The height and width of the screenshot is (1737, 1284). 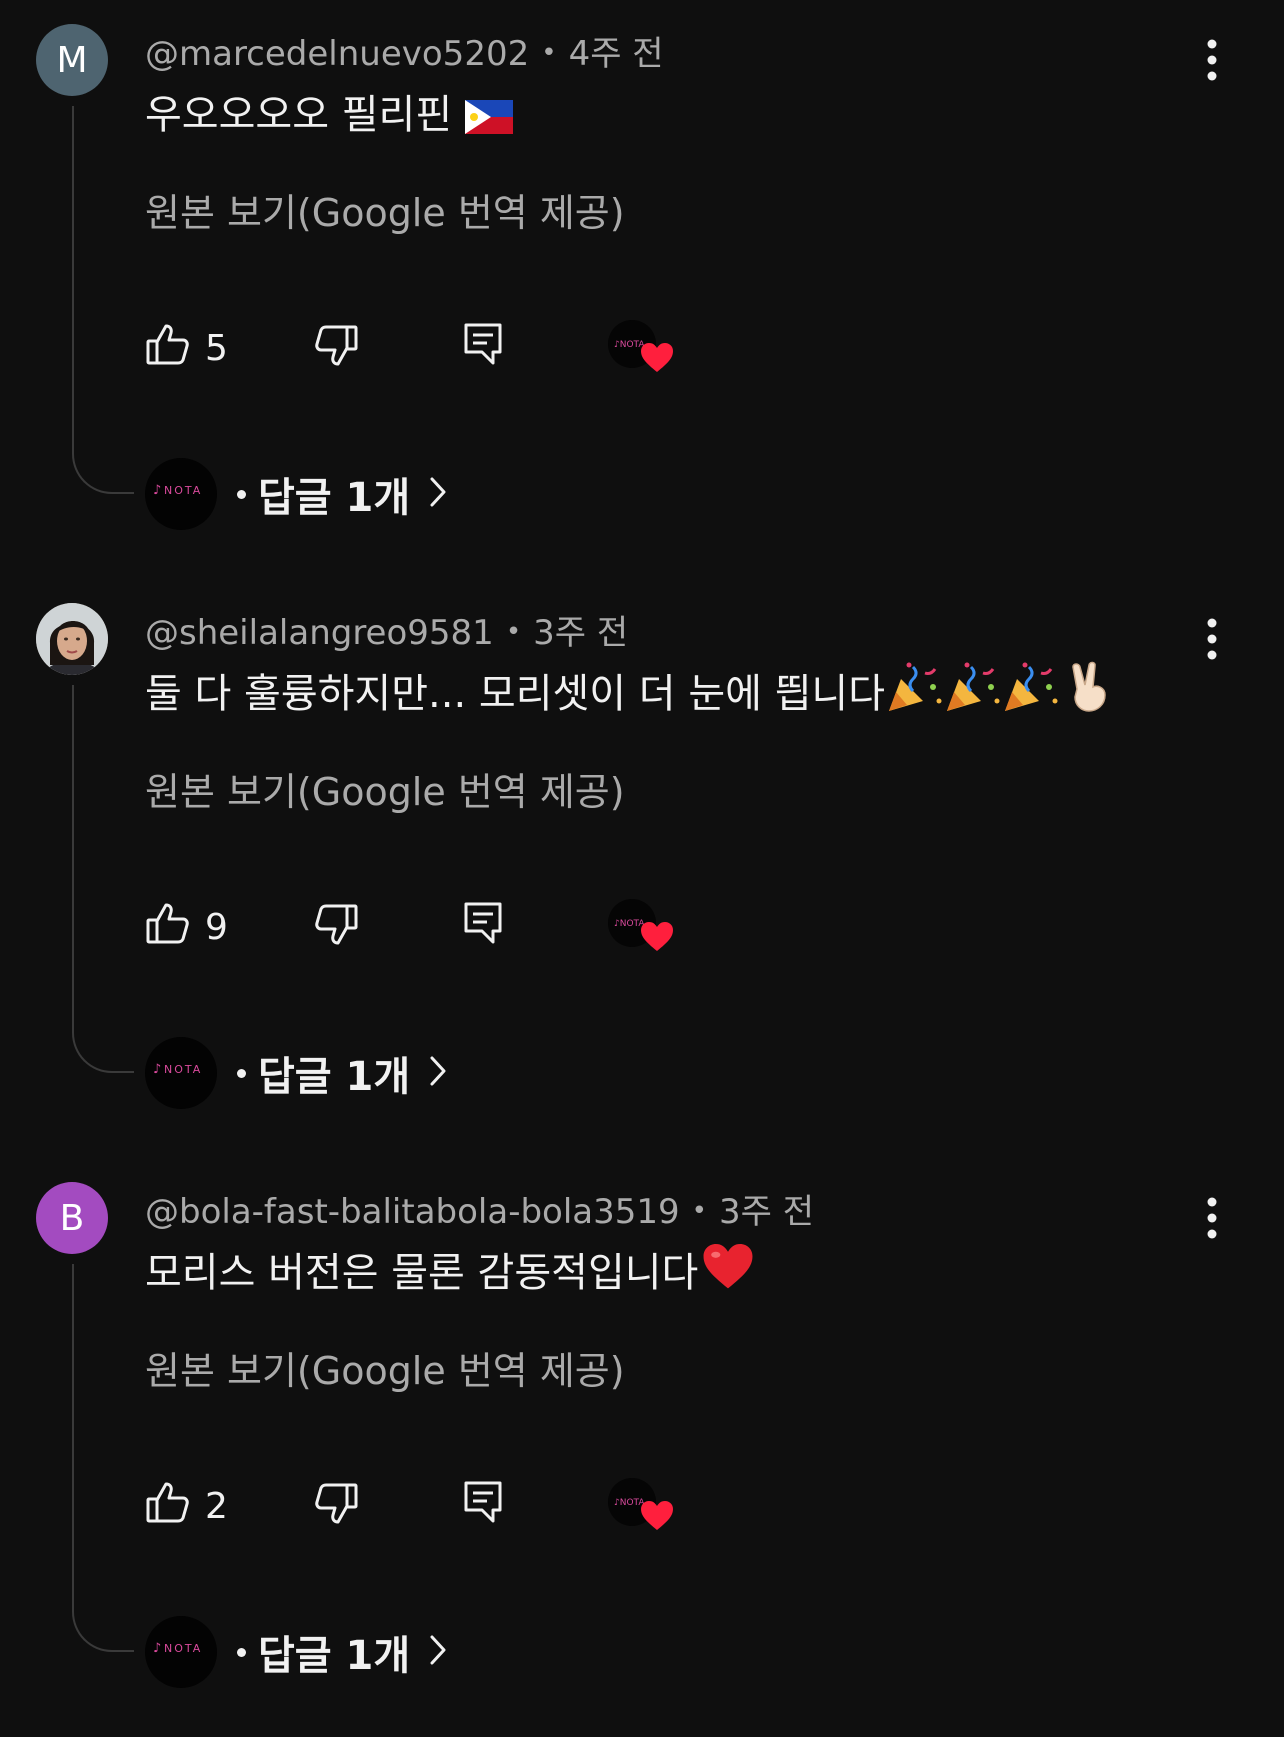 What do you see at coordinates (422, 1273) in the screenshot?
I see `comment-text-body: 모리스 버전은 물론 감동적입니다` at bounding box center [422, 1273].